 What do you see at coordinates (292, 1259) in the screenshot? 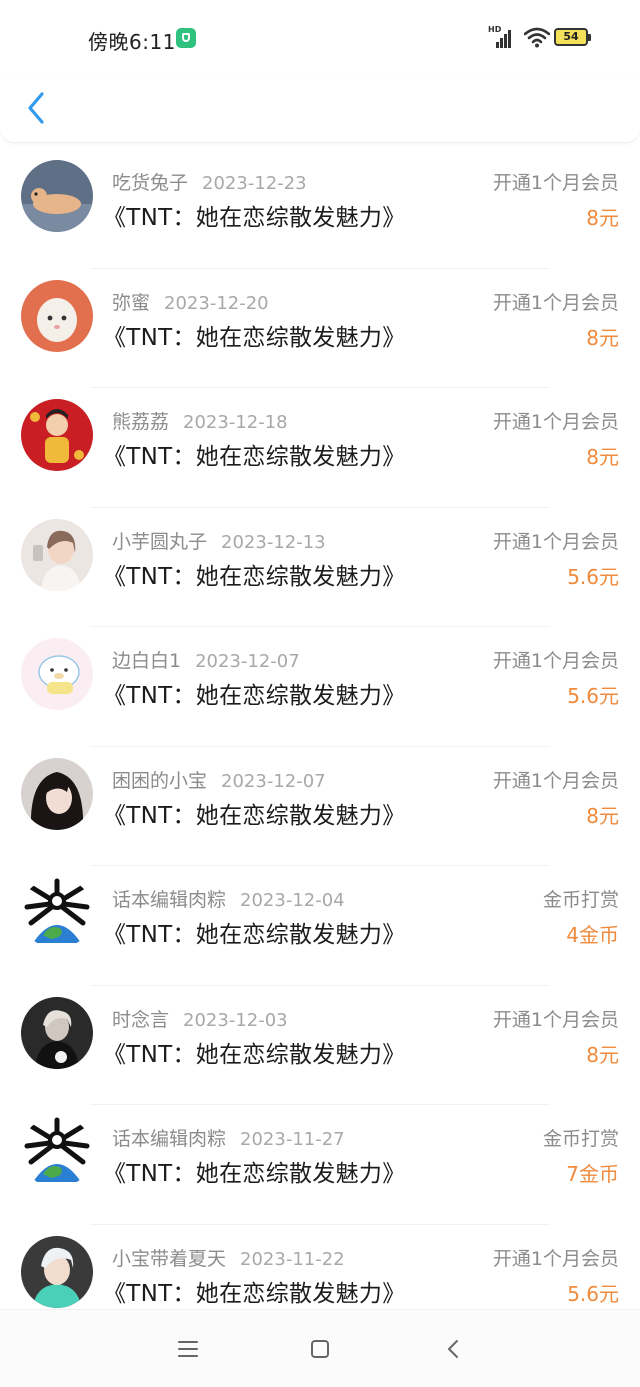
I see `record-date: 2023-11-22` at bounding box center [292, 1259].